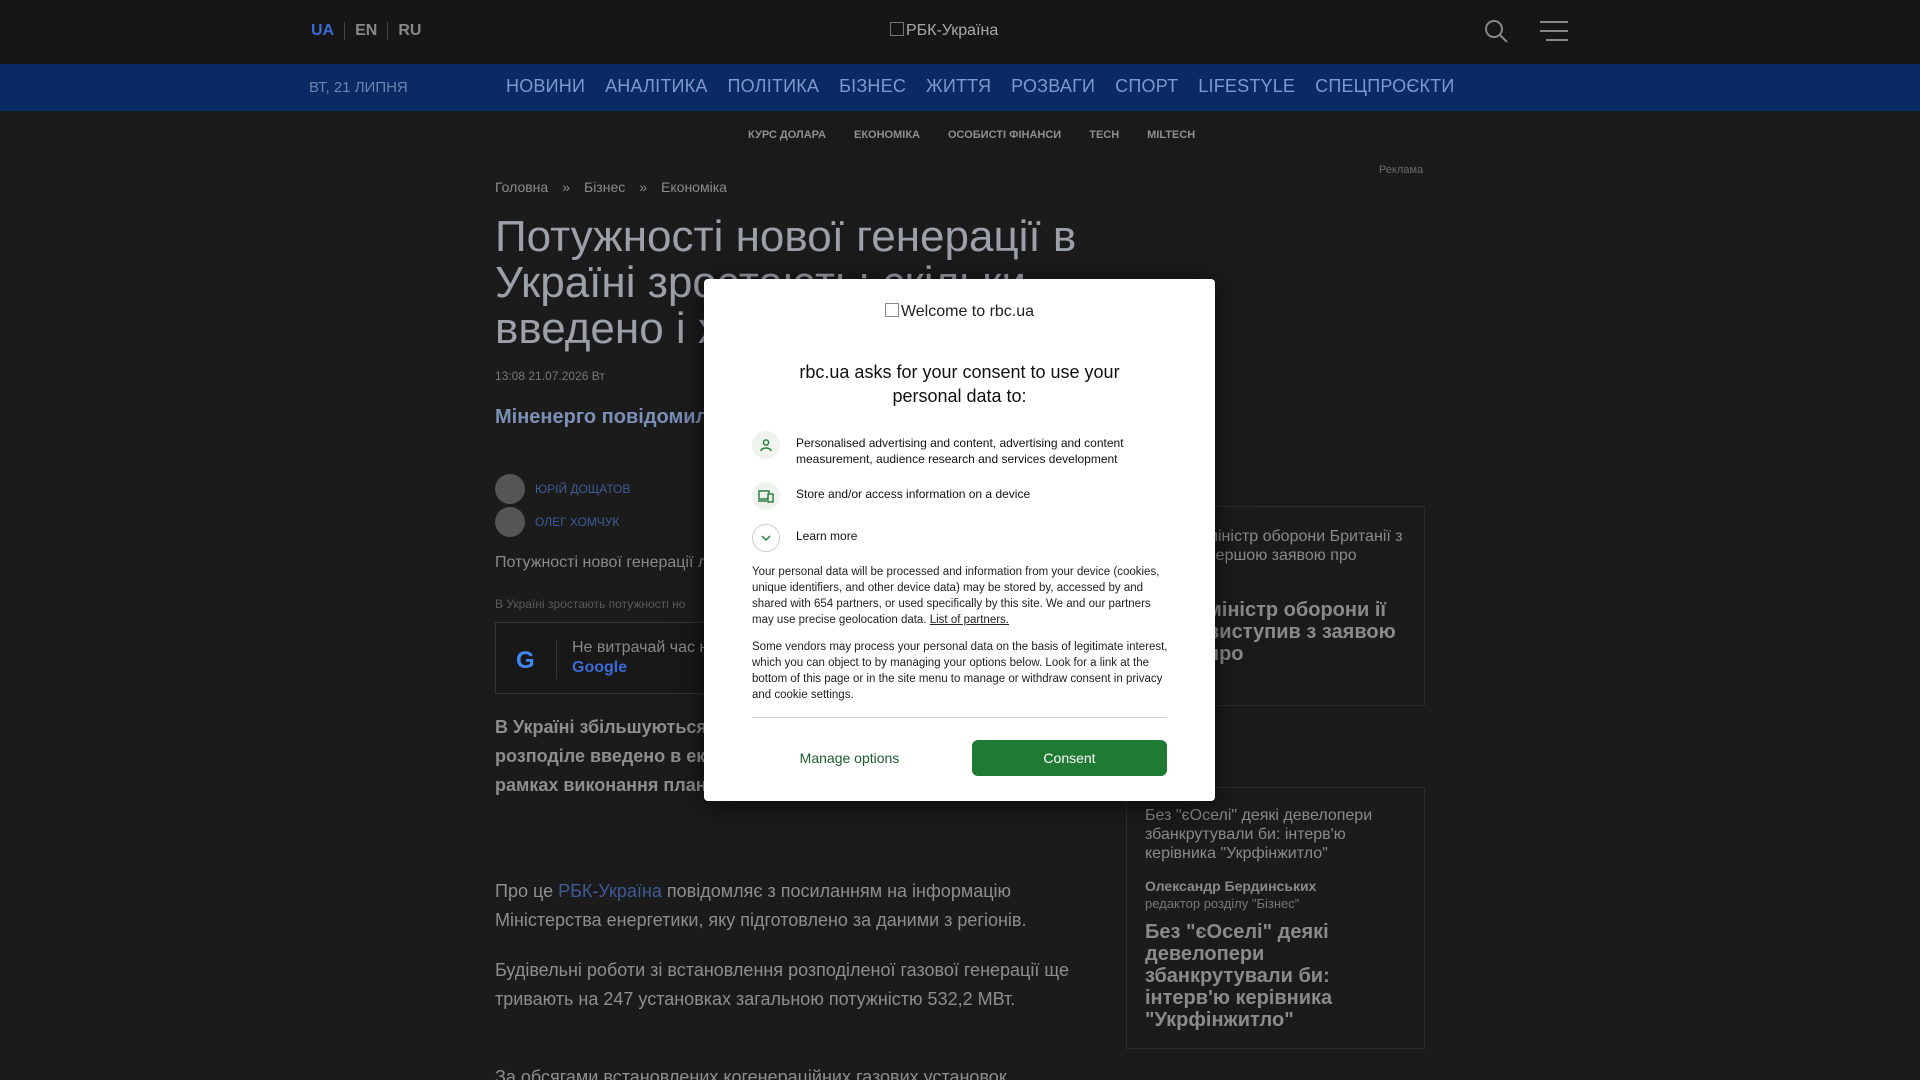  I want to click on search-icon, so click(1496, 31).